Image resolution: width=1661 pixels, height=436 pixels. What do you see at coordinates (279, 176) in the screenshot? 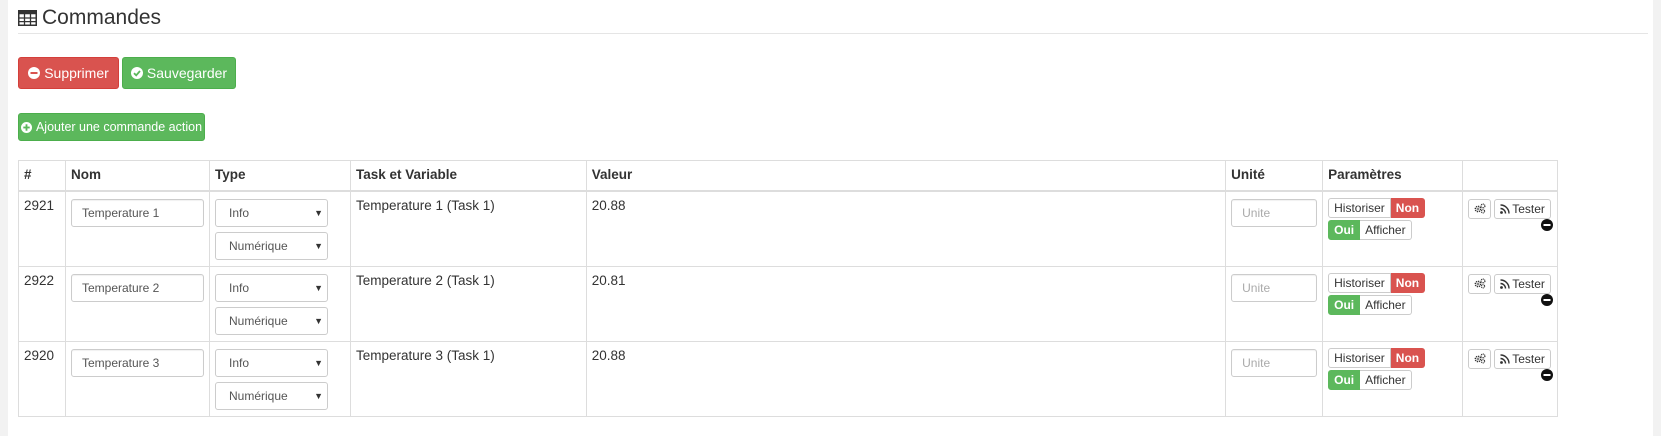
I see `header-type: Type` at bounding box center [279, 176].